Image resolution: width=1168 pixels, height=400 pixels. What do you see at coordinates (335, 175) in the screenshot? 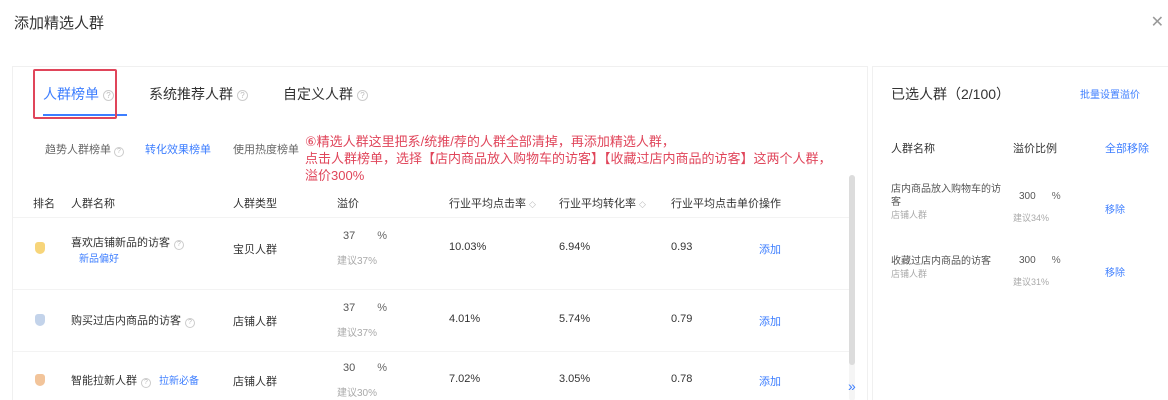
I see `annotation-line: 溢价300%` at bounding box center [335, 175].